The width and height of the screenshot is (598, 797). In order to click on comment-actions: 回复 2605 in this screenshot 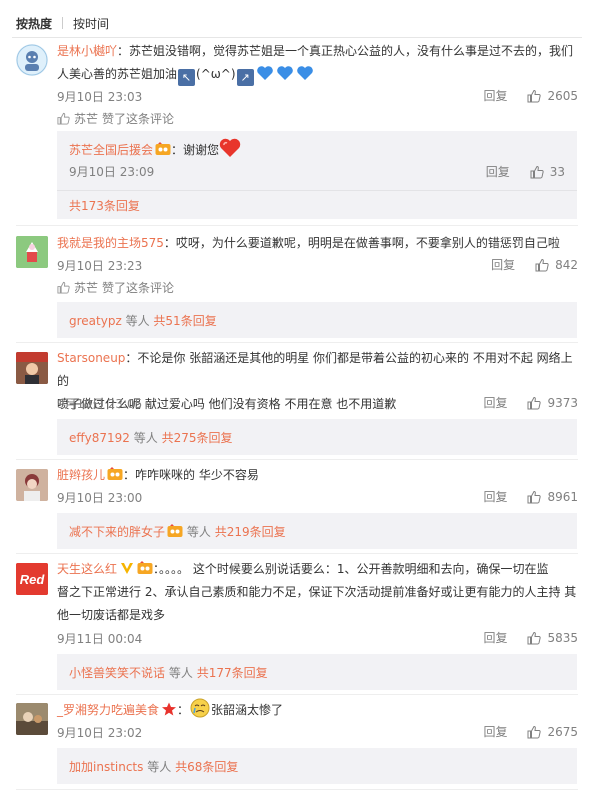, I will do `click(530, 95)`.